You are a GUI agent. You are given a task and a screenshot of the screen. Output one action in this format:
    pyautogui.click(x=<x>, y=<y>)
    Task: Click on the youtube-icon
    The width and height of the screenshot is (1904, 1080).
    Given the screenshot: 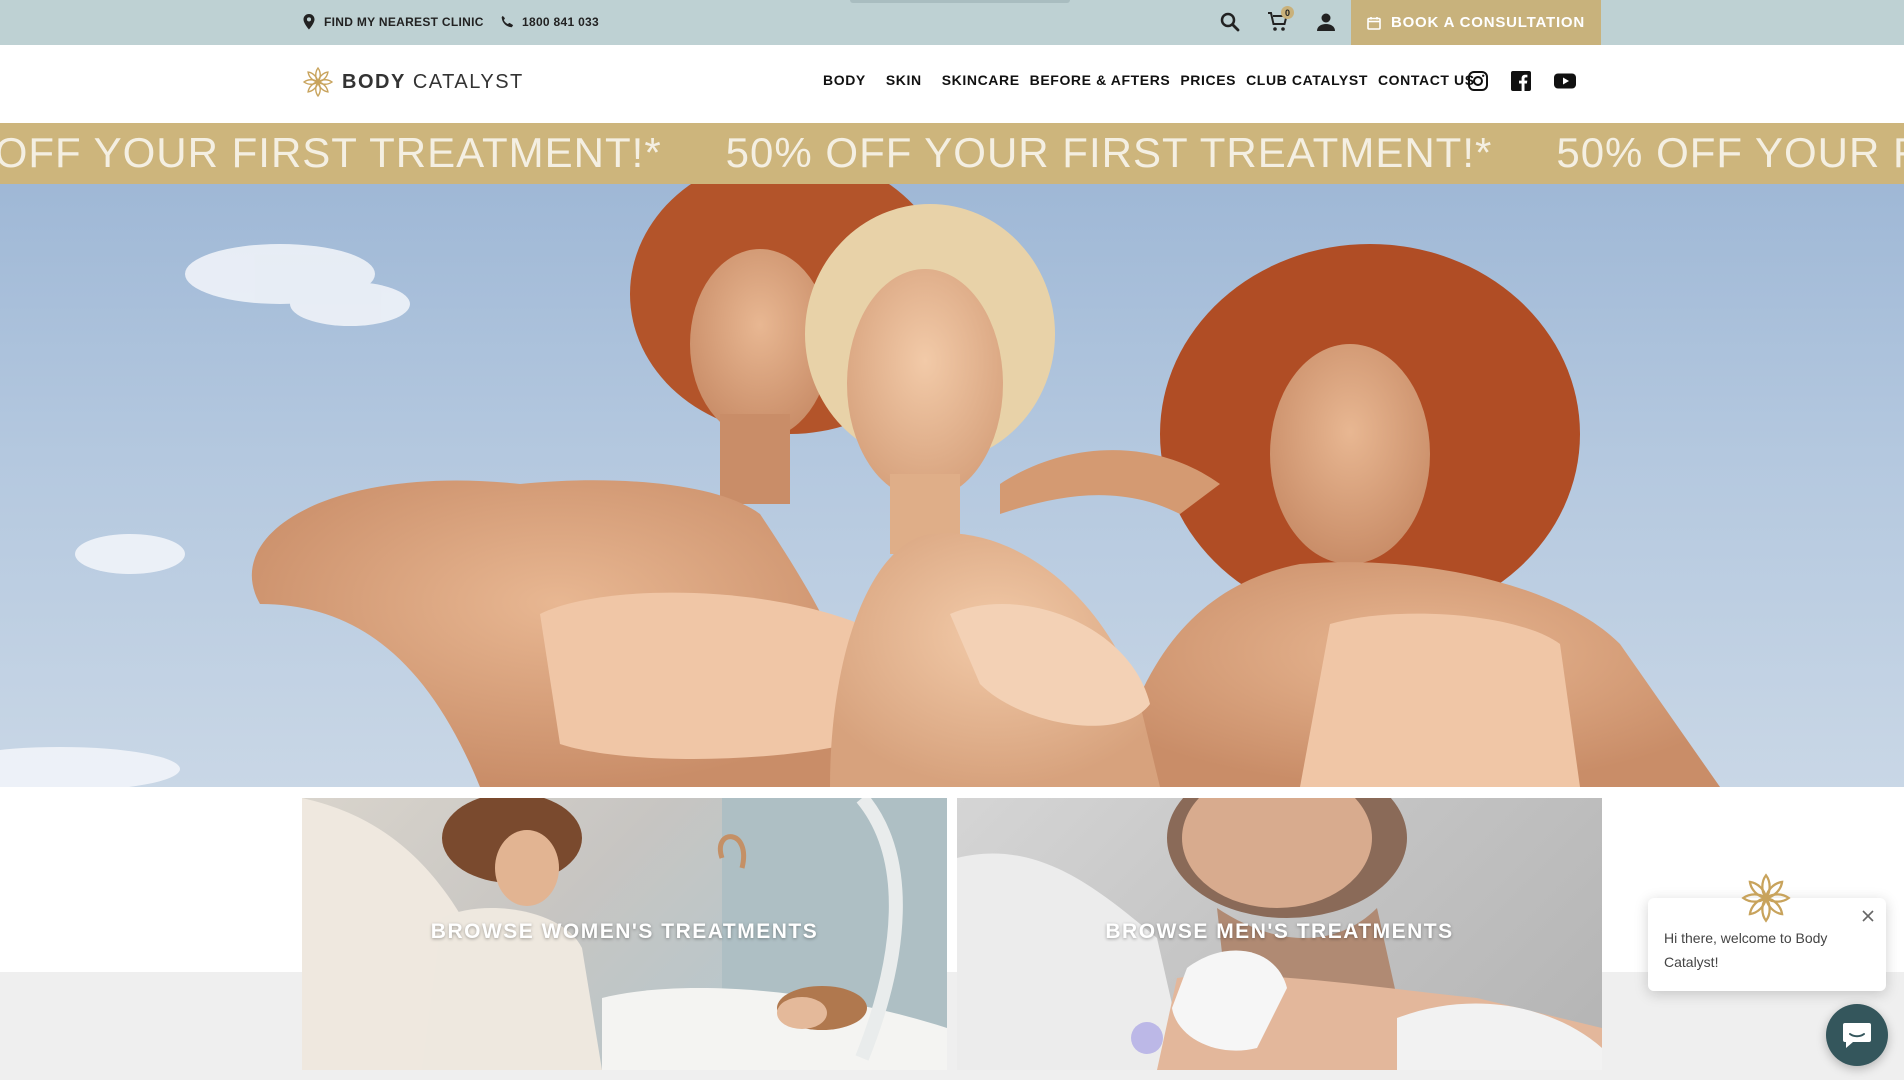 What is the action you would take?
    pyautogui.click(x=1565, y=81)
    